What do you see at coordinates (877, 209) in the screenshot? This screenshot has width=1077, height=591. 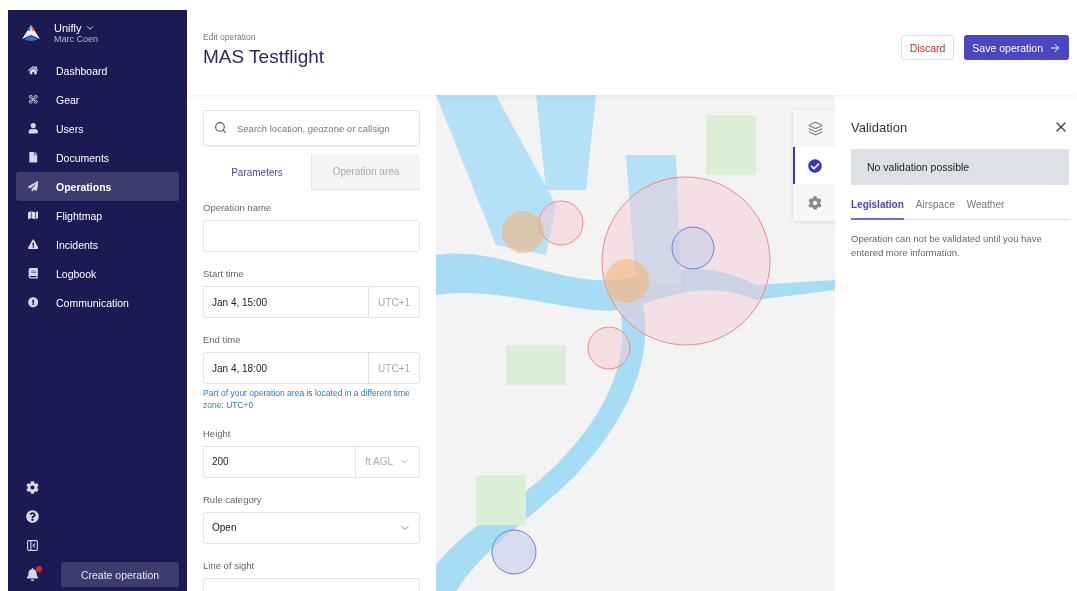 I see `validation-tab: Legislation` at bounding box center [877, 209].